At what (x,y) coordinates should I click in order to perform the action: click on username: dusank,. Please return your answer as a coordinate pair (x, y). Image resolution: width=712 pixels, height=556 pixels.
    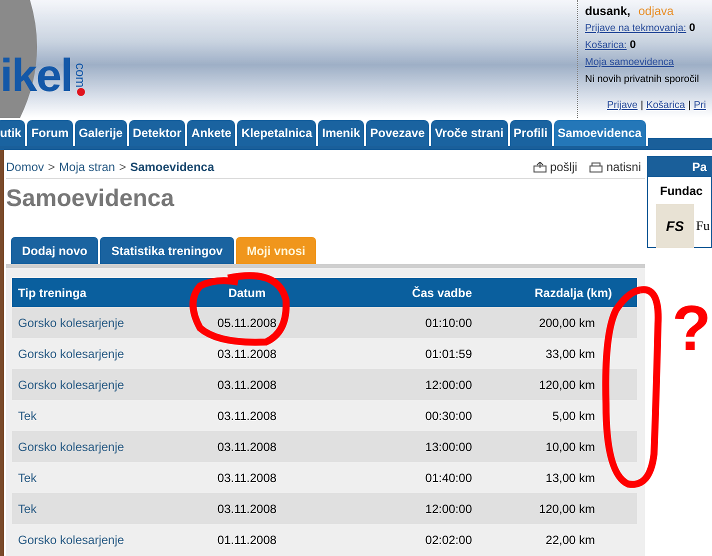
    Looking at the image, I should click on (607, 11).